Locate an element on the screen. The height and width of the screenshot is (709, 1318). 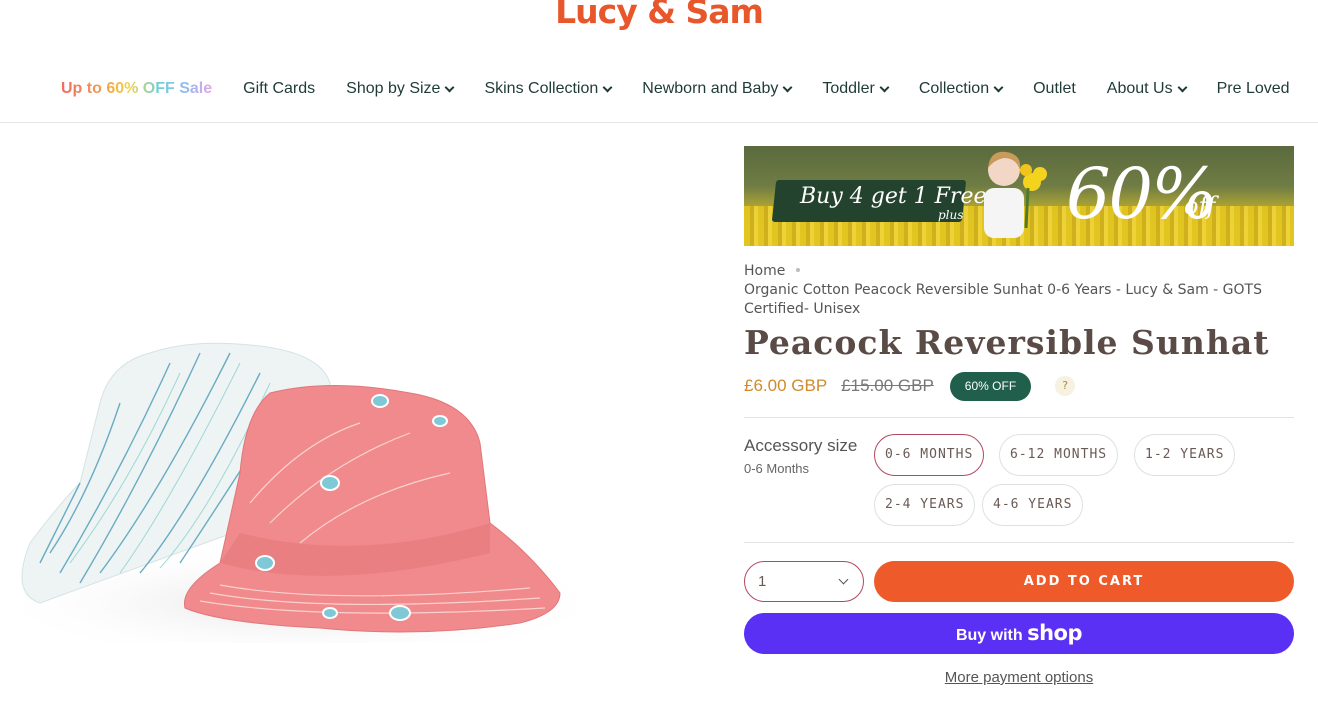
help-icon: ? is located at coordinates (1065, 386).